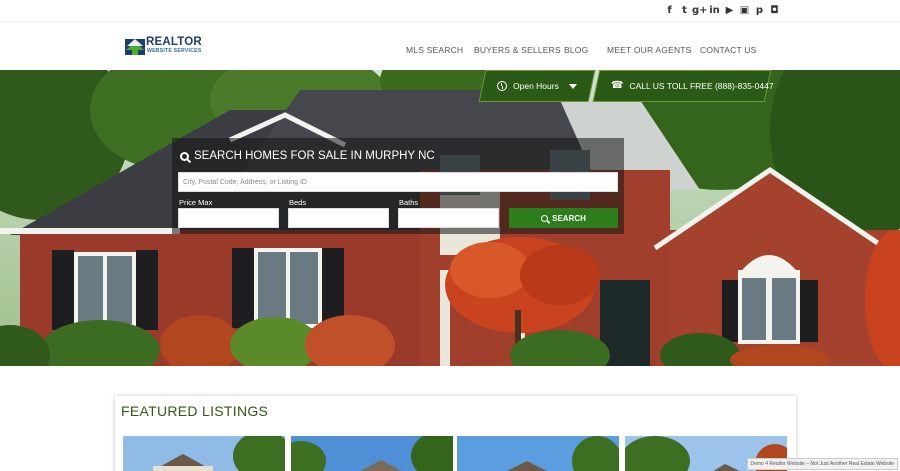  Describe the element at coordinates (195, 411) in the screenshot. I see `featured-listings-title: FEATURED LISTINGS` at that location.